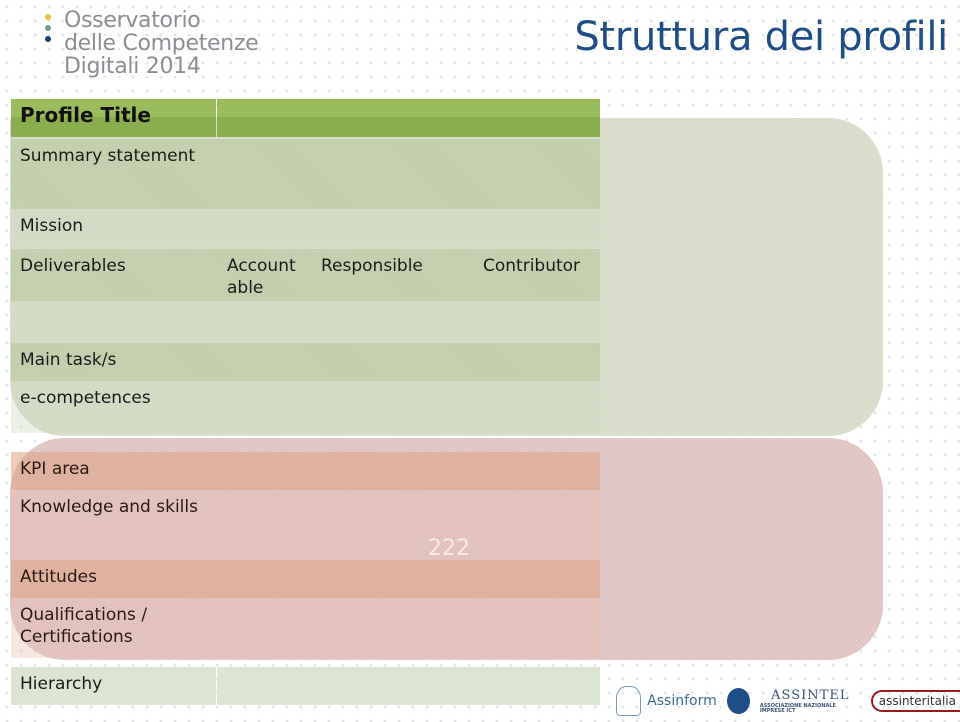  I want to click on contributor-cell: Contributor, so click(537, 275).